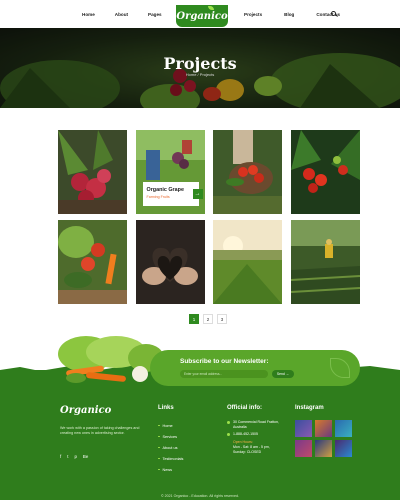 This screenshot has width=400, height=500. I want to click on breadcrumb: Home / Projects, so click(200, 74).